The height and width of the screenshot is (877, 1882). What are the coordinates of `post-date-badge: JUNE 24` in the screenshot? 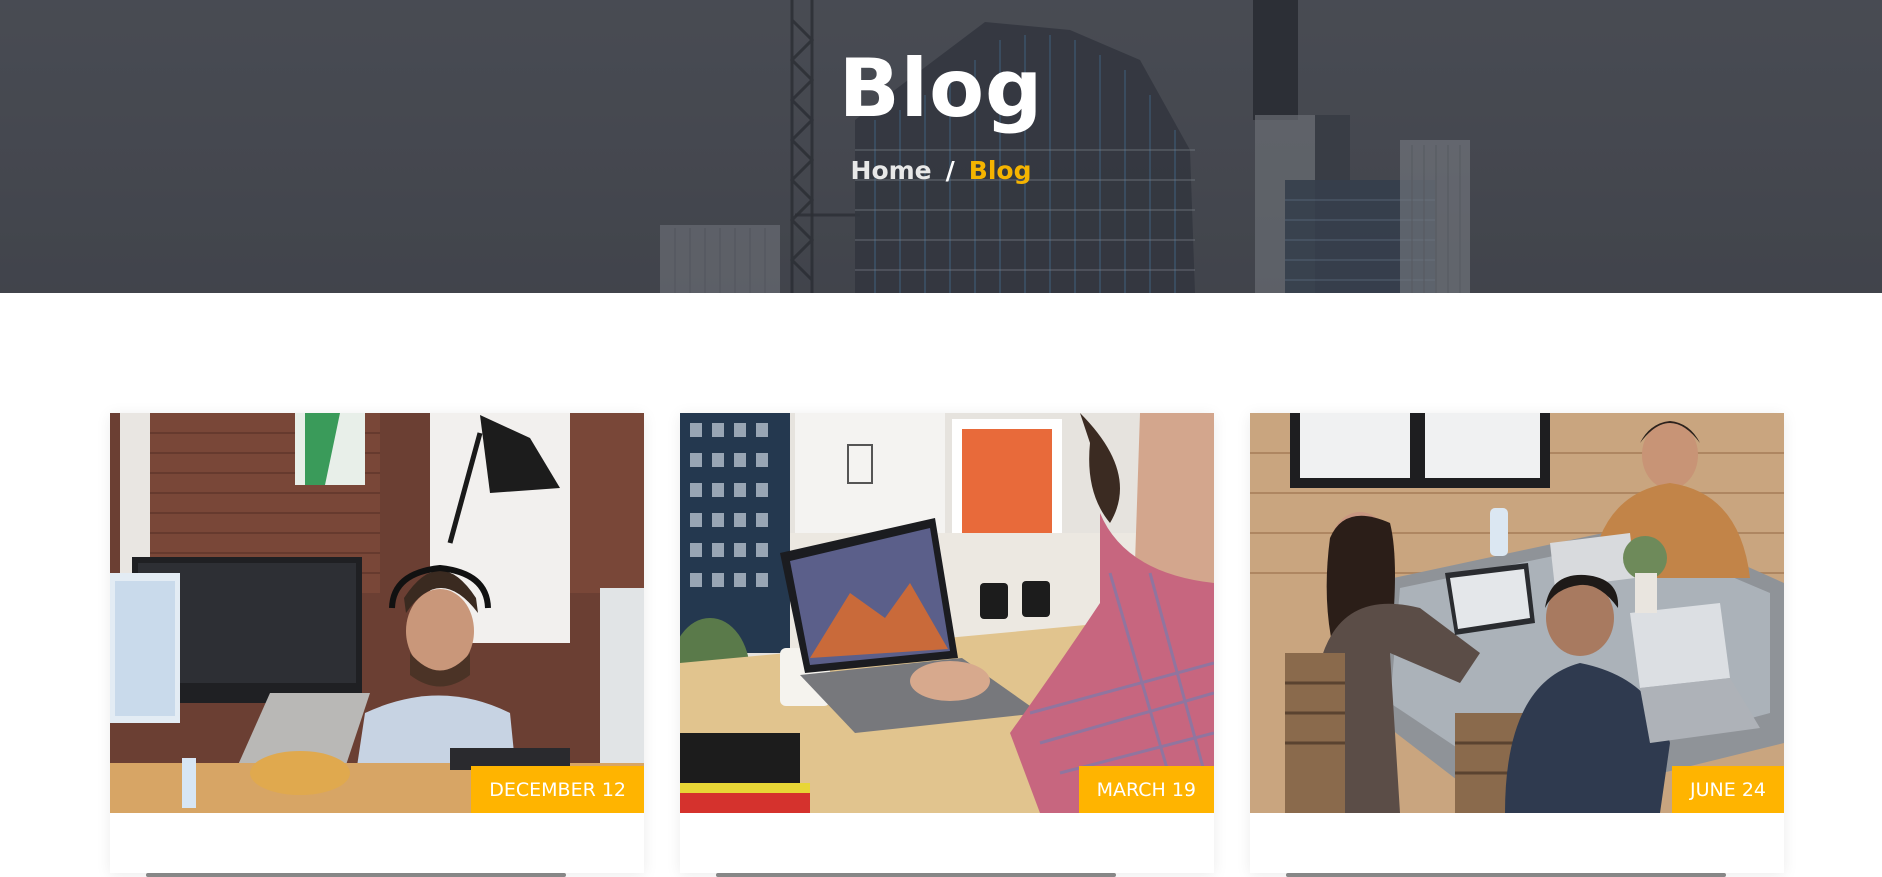 It's located at (1728, 789).